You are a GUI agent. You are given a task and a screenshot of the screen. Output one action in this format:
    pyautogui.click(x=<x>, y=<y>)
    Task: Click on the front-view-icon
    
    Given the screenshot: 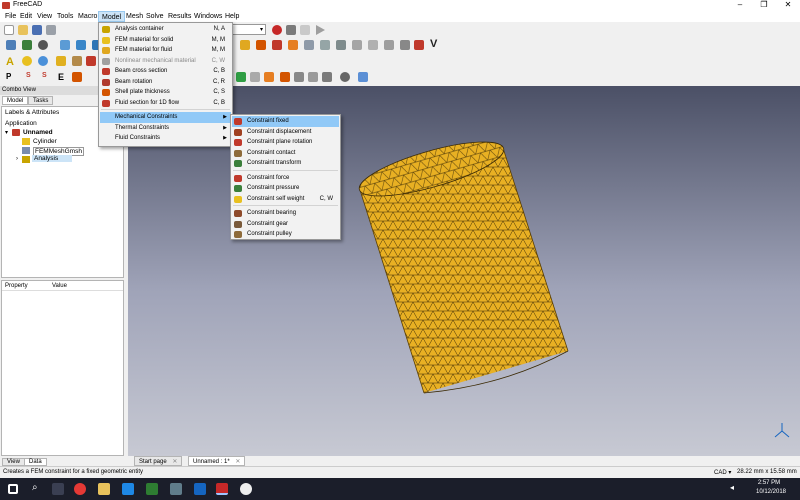 What is the action you would take?
    pyautogui.click(x=81, y=45)
    